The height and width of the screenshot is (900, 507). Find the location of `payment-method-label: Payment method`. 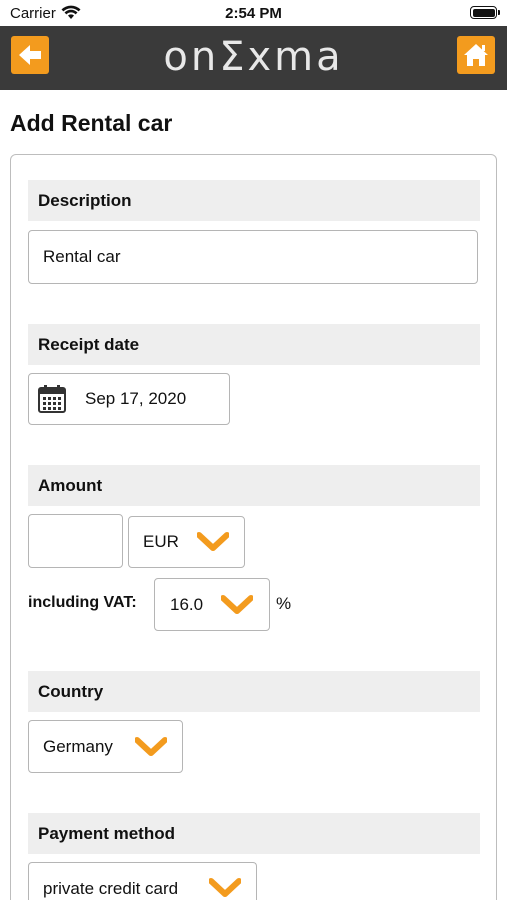

payment-method-label: Payment method is located at coordinates (254, 833).